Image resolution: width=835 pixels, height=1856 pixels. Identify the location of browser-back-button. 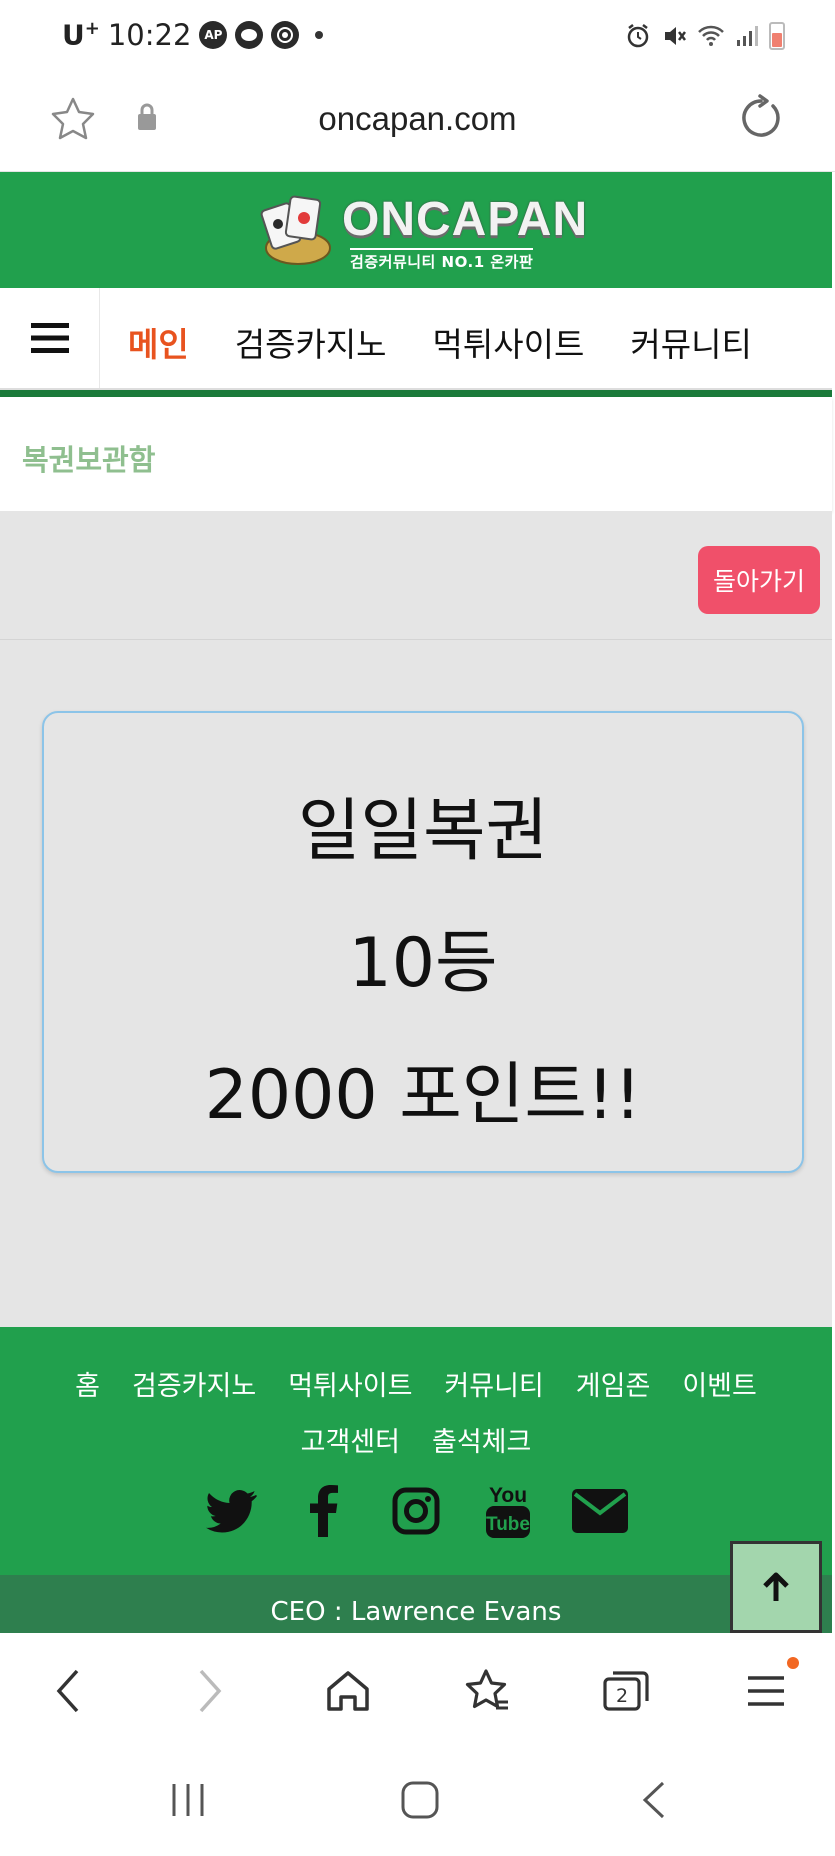
(68, 1691).